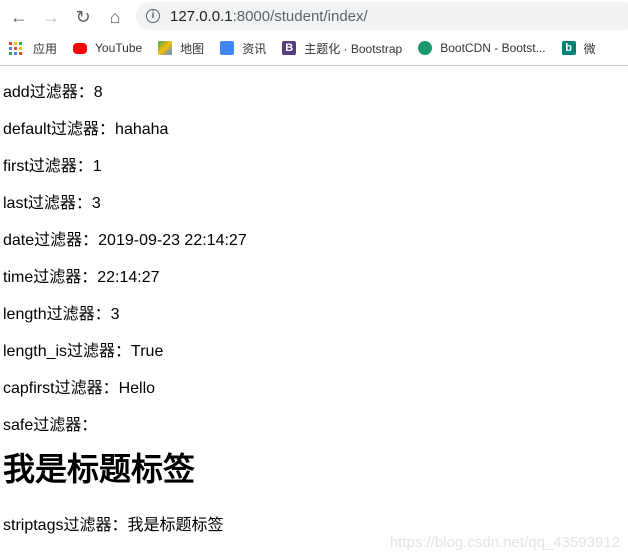 The width and height of the screenshot is (628, 557). I want to click on filter-line-striptags: striptags过滤器：我是标题标签, so click(113, 525).